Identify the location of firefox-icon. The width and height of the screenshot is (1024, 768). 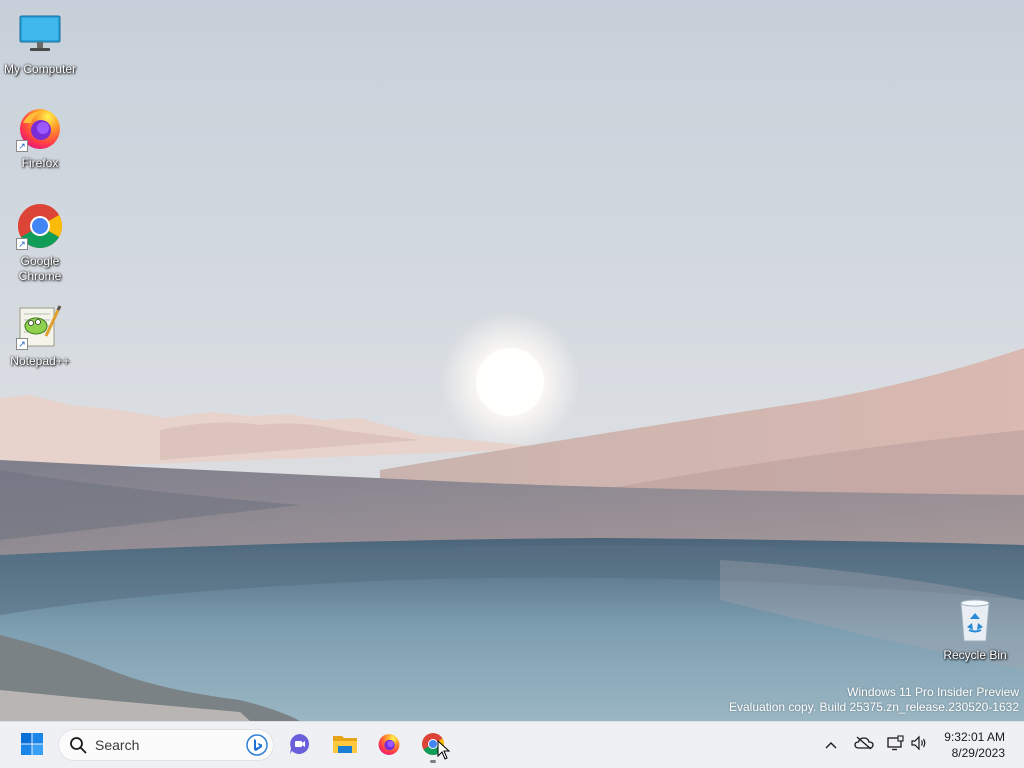
(389, 746).